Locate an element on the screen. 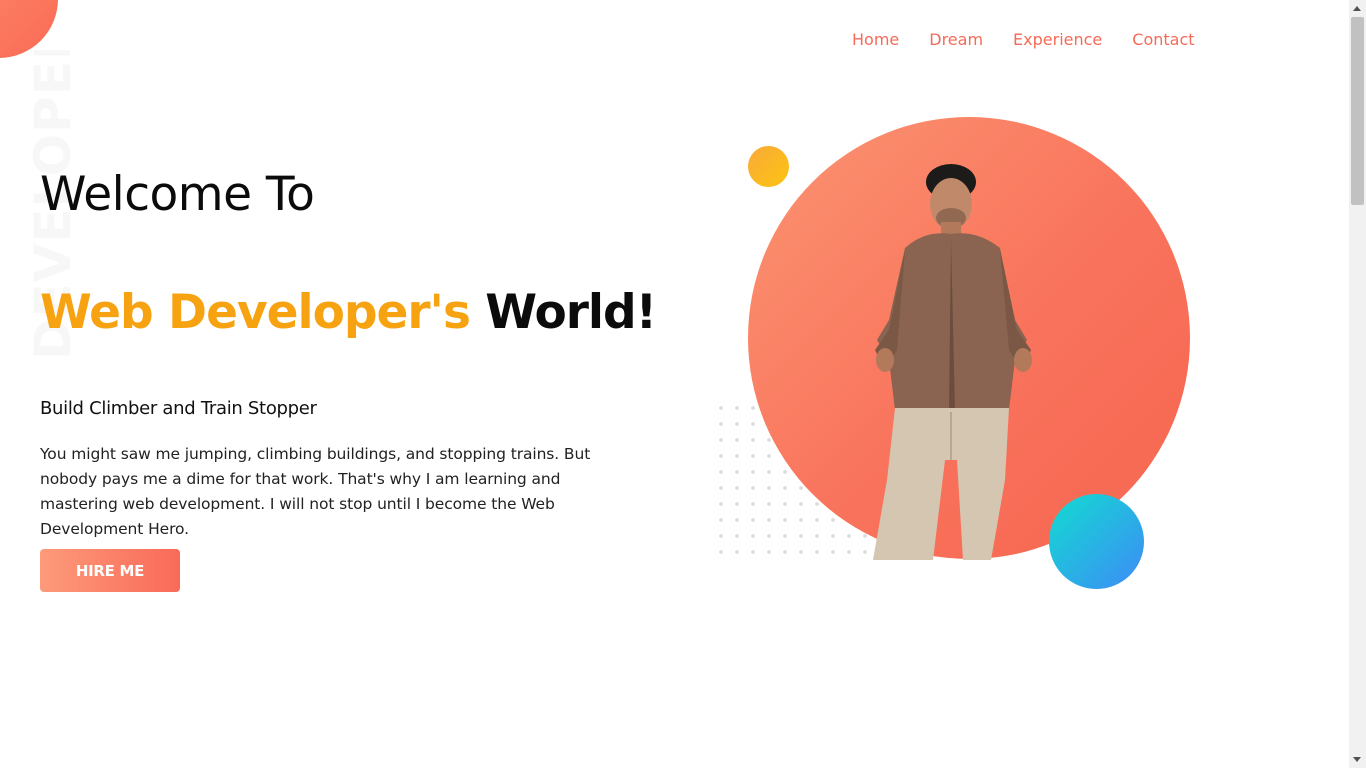 The image size is (1366, 768). scroll-up-arrow-icon is located at coordinates (1357, 8).